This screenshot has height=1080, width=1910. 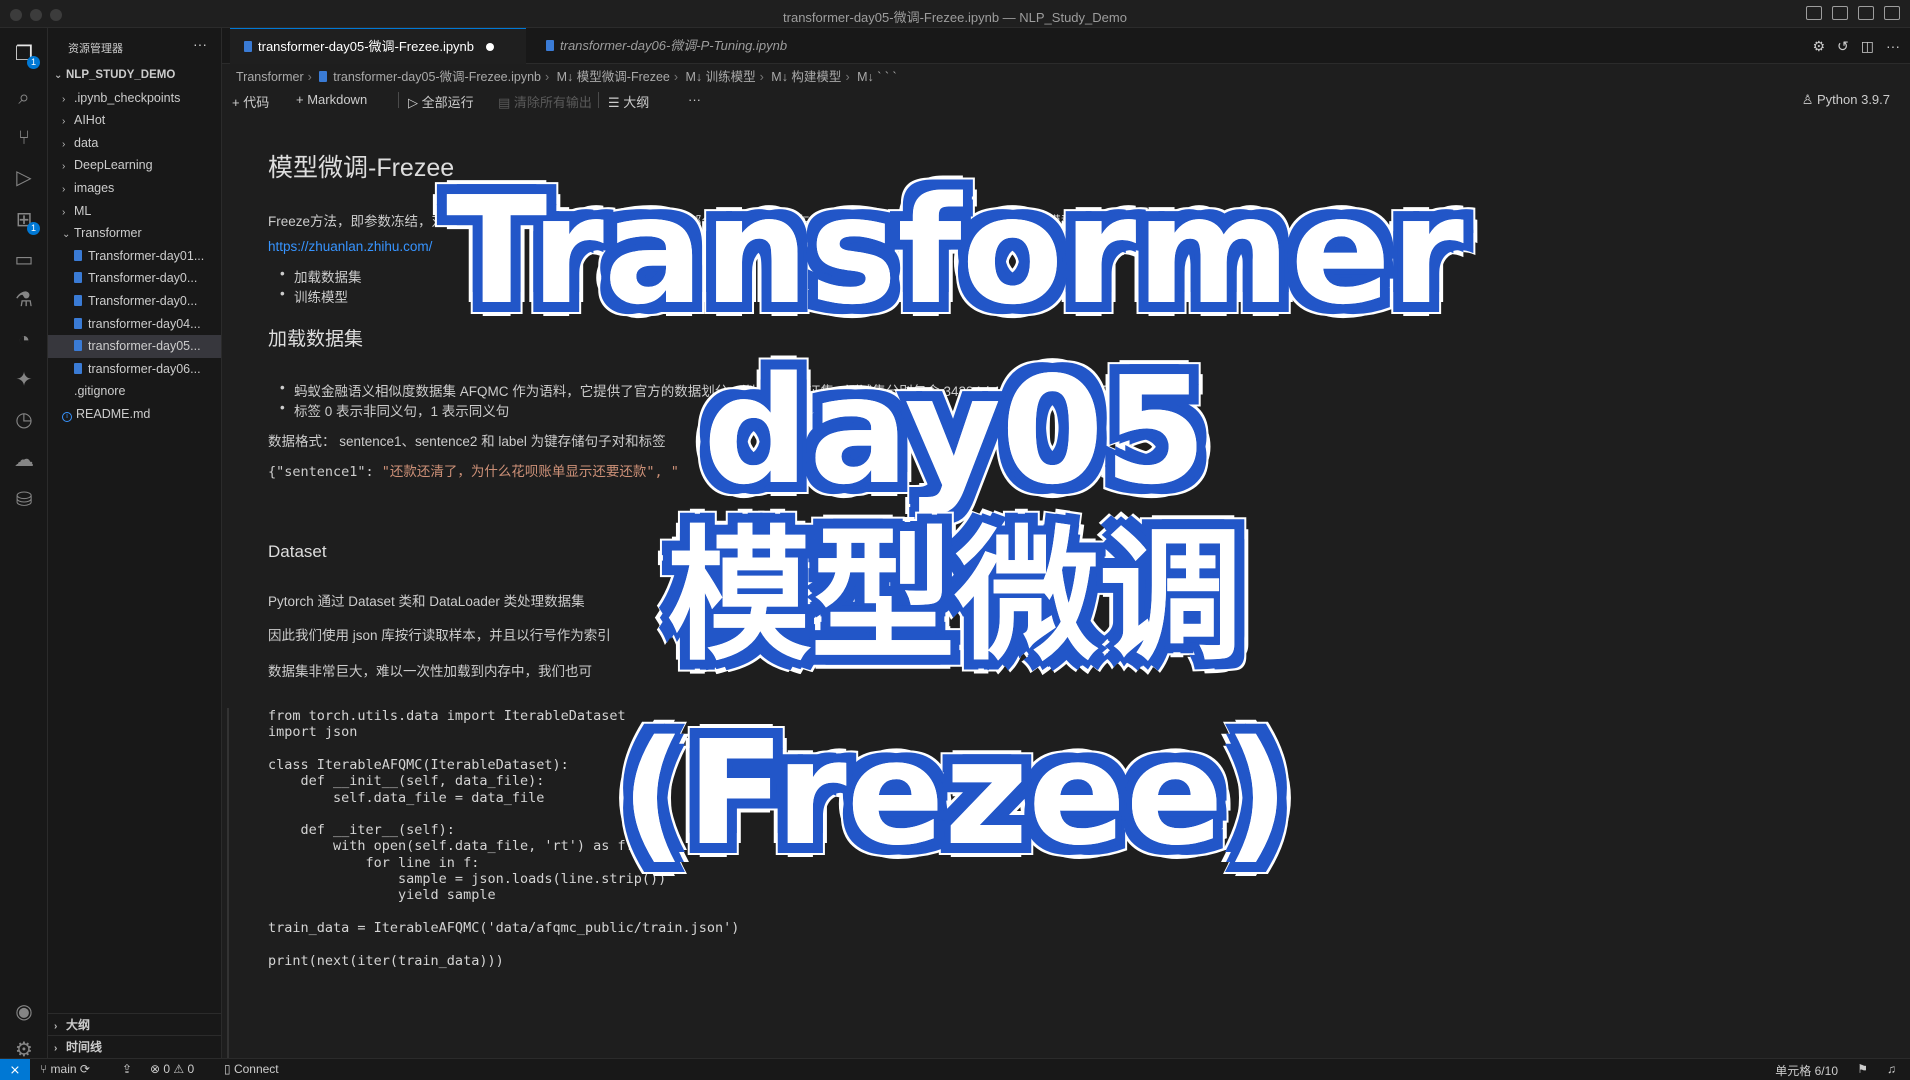 I want to click on clear-icon: ▤, so click(x=506, y=102).